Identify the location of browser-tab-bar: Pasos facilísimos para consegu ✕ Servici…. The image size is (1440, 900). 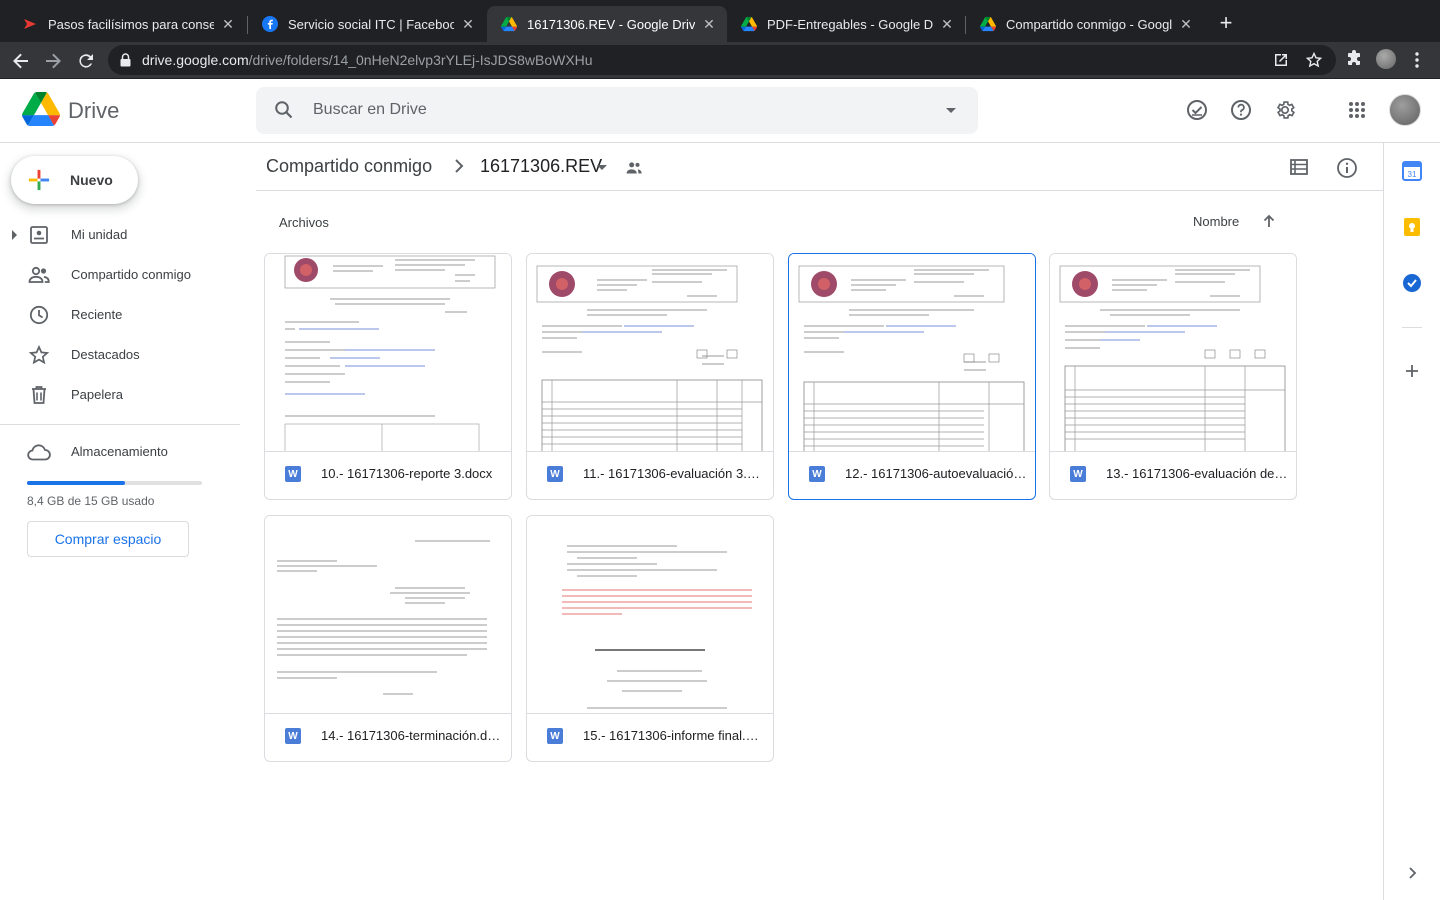
(720, 21).